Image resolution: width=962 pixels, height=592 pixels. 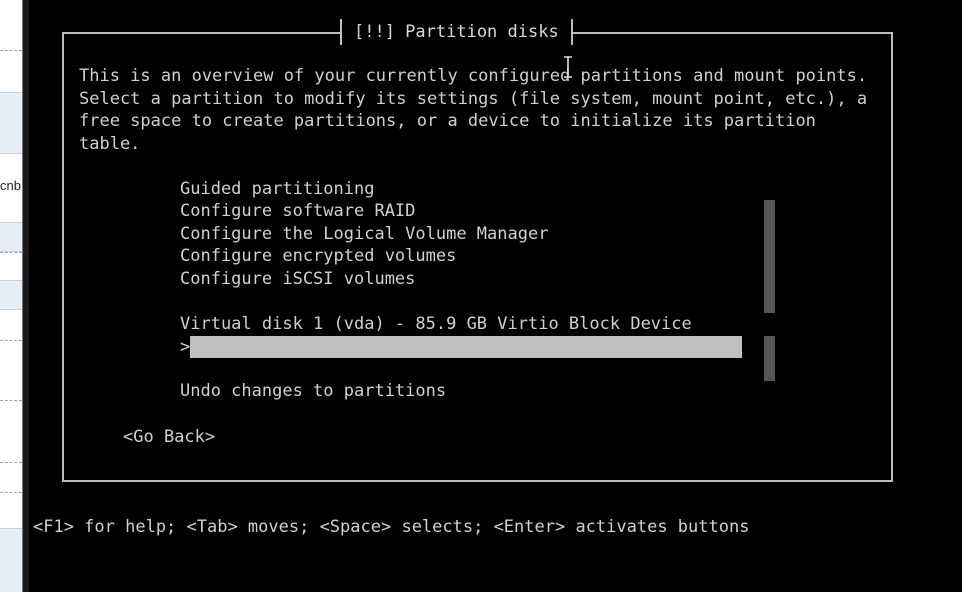 What do you see at coordinates (297, 211) in the screenshot?
I see `menu-item-software-raid: Configure software RAID` at bounding box center [297, 211].